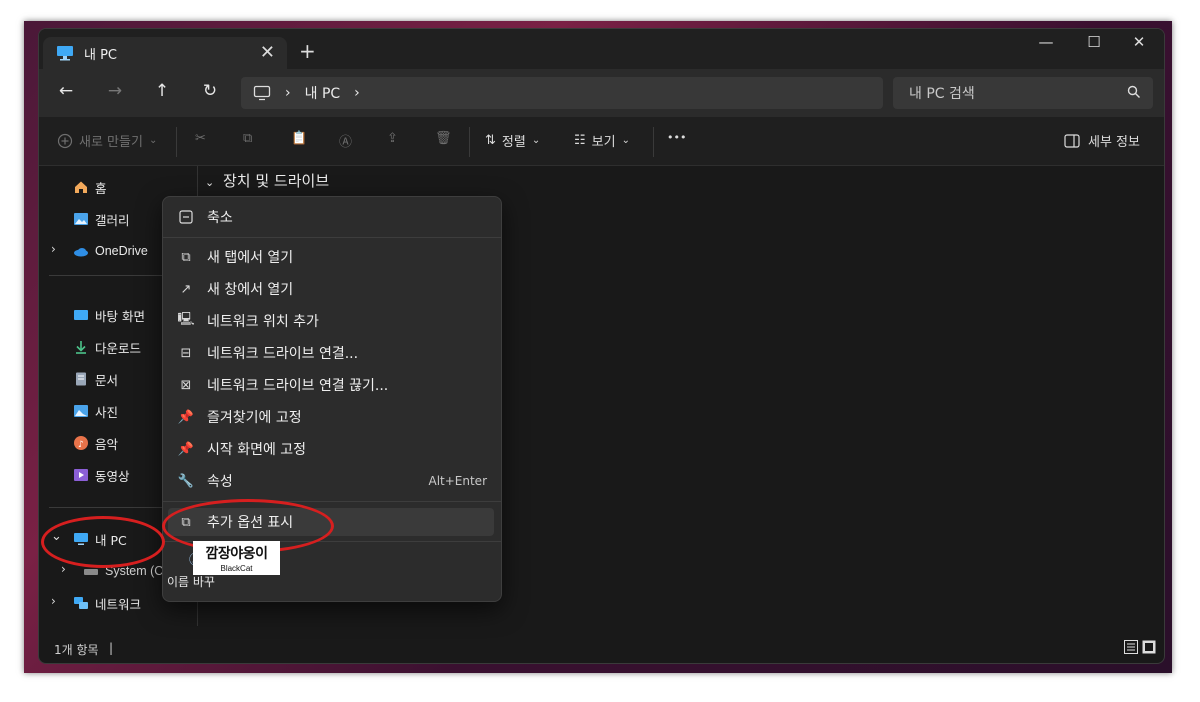 The width and height of the screenshot is (1200, 702). I want to click on tab-this-pc: 내 PC ✕, so click(165, 53).